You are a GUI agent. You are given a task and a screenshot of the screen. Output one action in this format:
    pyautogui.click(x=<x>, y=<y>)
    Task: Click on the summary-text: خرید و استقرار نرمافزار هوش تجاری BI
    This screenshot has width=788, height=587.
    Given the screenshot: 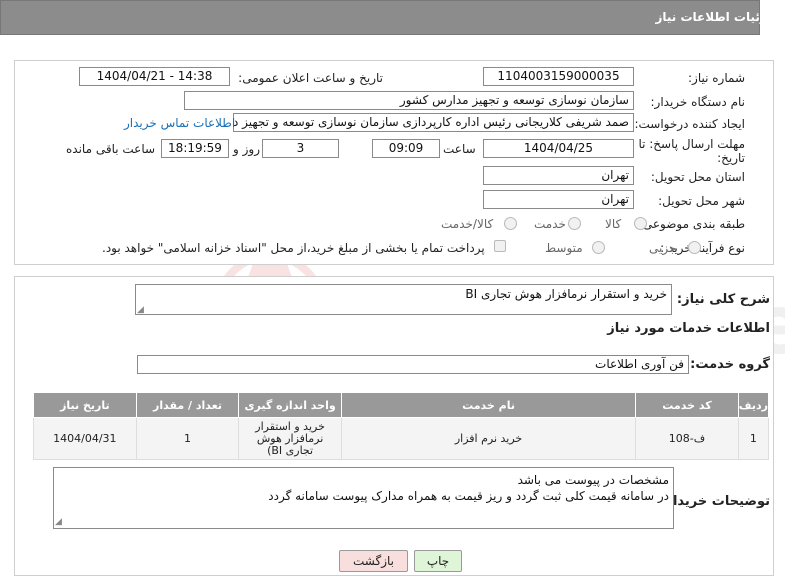 What is the action you would take?
    pyautogui.click(x=566, y=294)
    